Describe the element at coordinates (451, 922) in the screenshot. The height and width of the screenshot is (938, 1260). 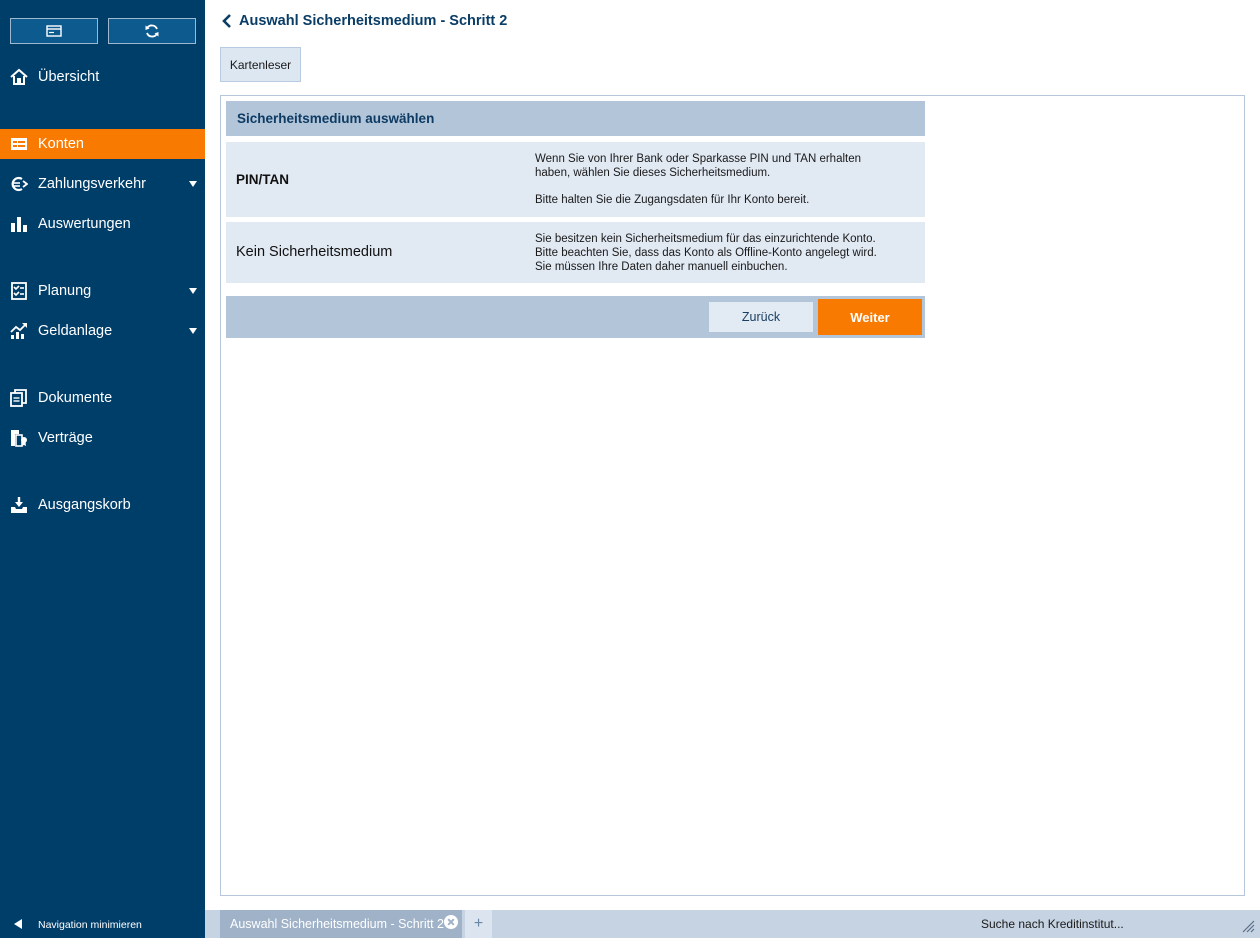
I see `close-icon` at that location.